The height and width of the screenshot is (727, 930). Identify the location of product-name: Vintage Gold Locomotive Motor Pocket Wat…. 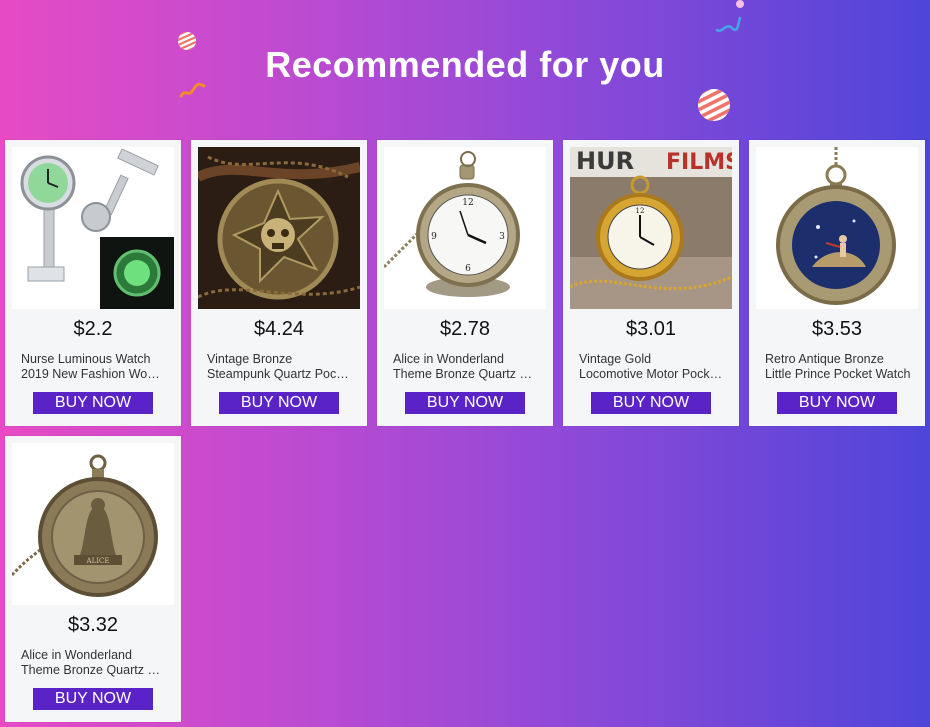
(652, 367).